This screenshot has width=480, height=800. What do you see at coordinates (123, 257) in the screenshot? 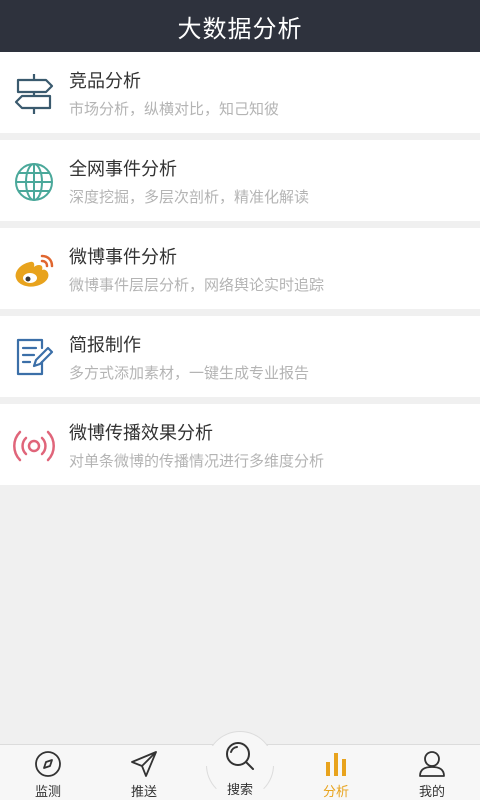
I see `item-title: 微博事件分析` at bounding box center [123, 257].